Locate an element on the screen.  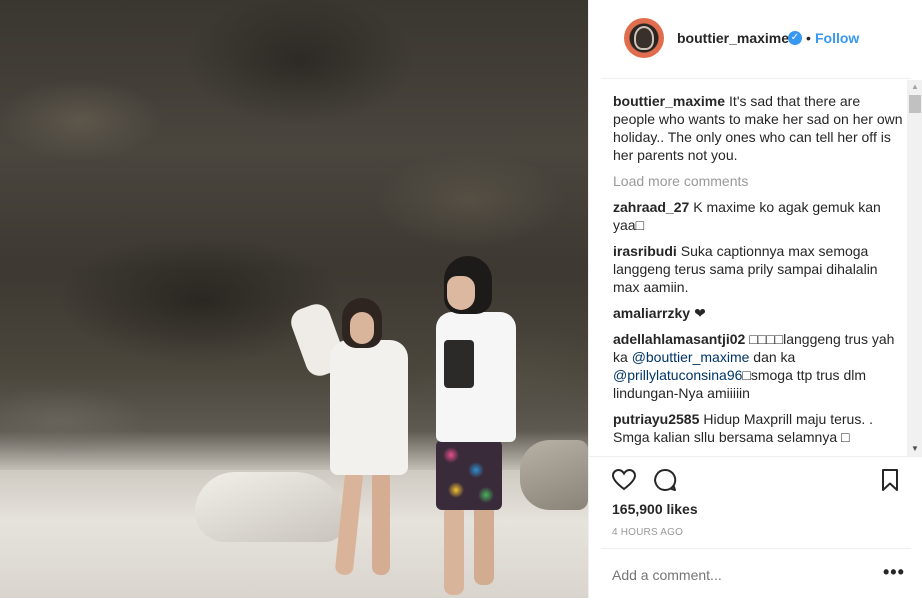
post-actions: 165,900 likes 4 HOURS AGO ••• is located at coordinates (755, 527).